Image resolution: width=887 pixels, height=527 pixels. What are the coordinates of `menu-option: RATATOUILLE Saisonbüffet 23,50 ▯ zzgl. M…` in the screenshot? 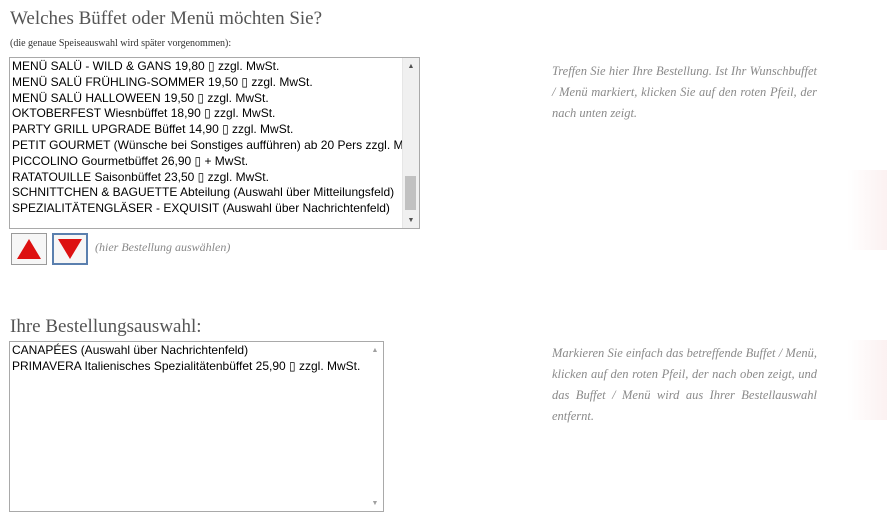 It's located at (207, 178).